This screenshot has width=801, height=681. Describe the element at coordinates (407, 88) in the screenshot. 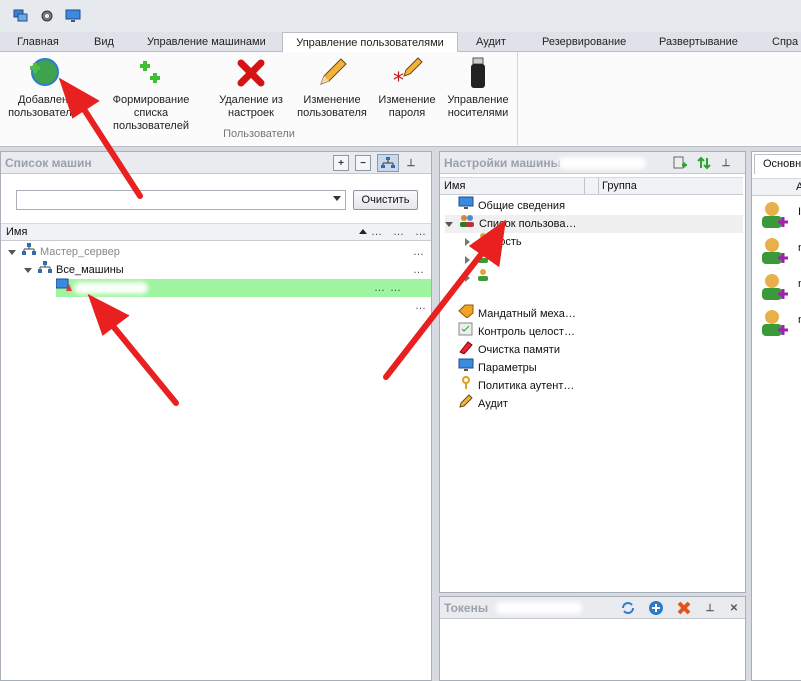

I see `change-password-button: * Изменение пароля` at that location.